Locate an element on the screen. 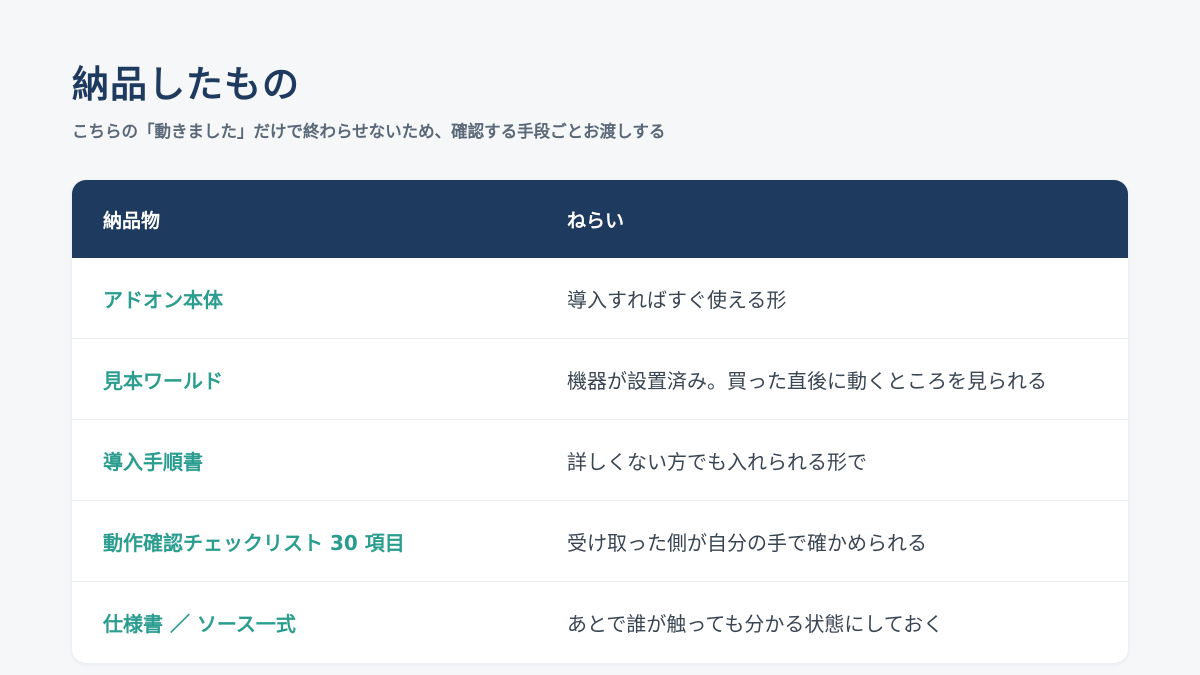  table-row: 仕様書 ／ ソース一式 あとで誰が触っても分かる状態にしておく is located at coordinates (600, 622).